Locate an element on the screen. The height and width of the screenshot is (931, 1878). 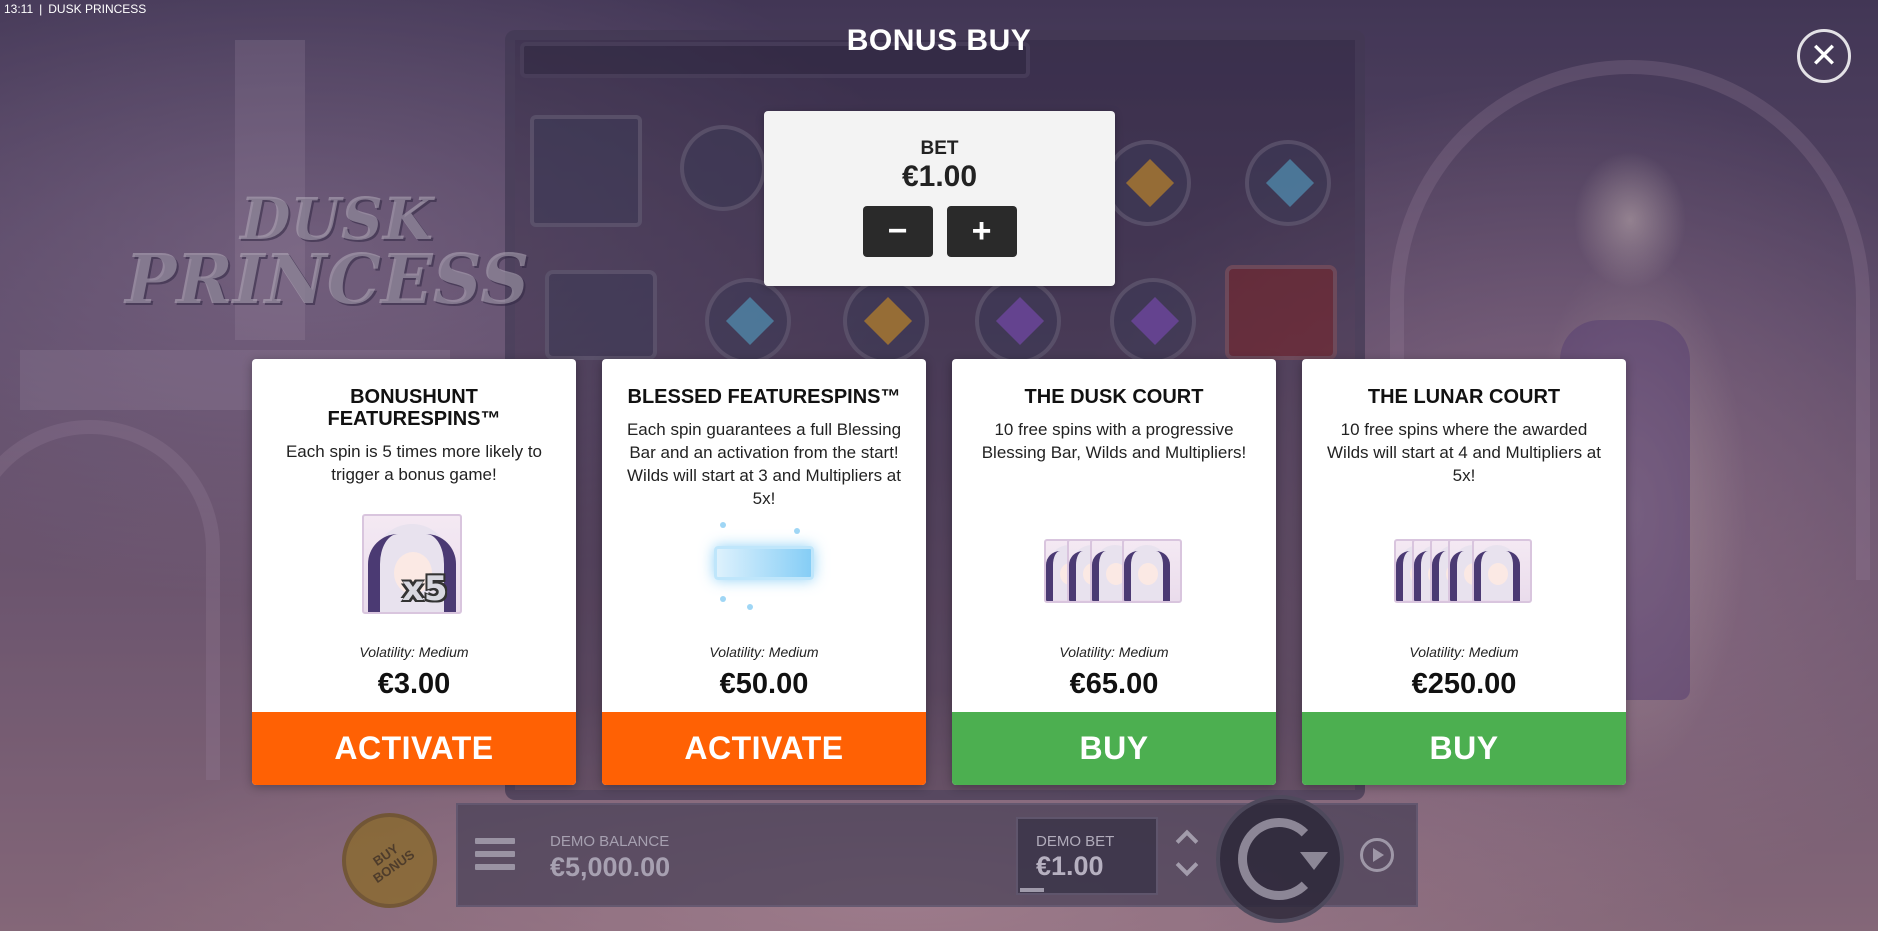
bonushunt-artwork: x5 is located at coordinates (414, 569).